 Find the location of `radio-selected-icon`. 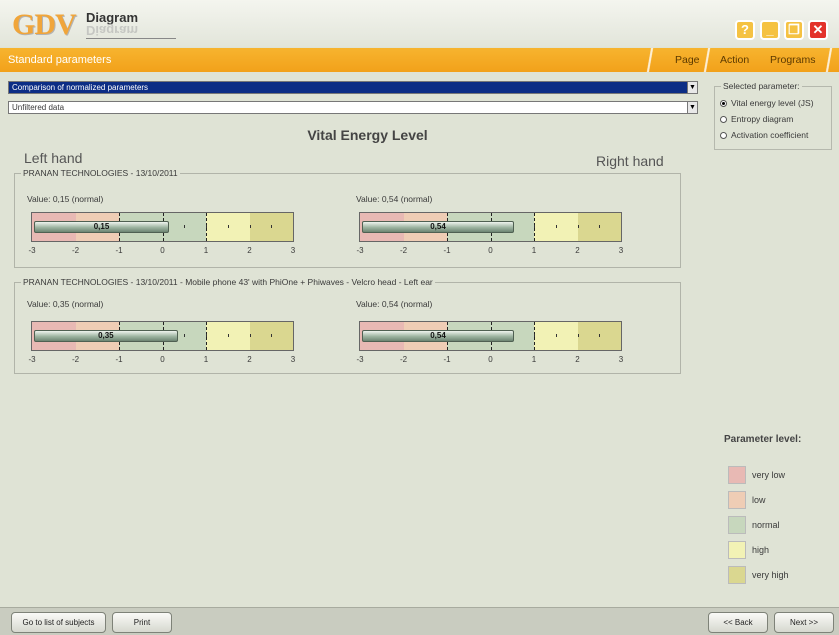

radio-selected-icon is located at coordinates (723, 103).